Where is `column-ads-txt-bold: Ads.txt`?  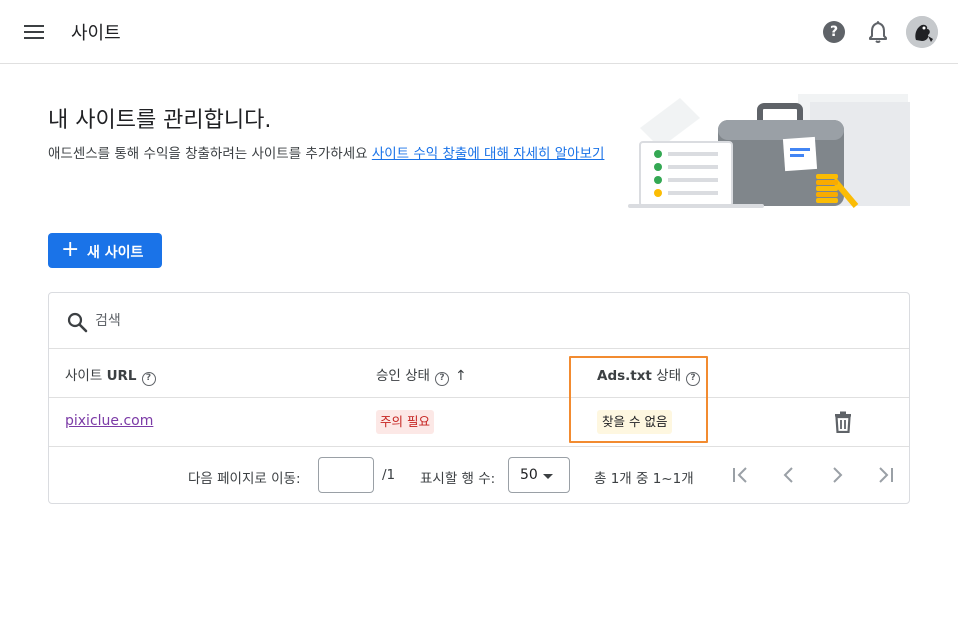 column-ads-txt-bold: Ads.txt is located at coordinates (624, 376).